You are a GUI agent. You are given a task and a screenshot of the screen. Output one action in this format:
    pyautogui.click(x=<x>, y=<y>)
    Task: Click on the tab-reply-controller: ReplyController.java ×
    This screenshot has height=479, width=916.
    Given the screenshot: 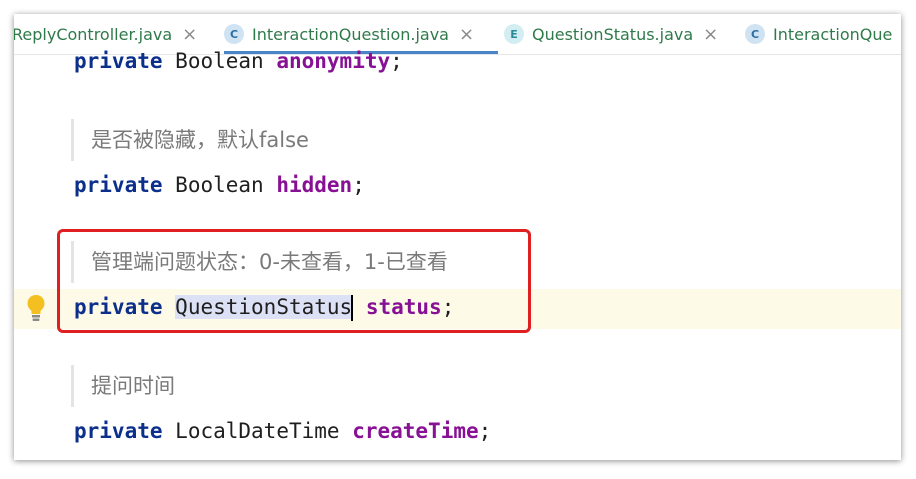 What is the action you would take?
    pyautogui.click(x=105, y=34)
    